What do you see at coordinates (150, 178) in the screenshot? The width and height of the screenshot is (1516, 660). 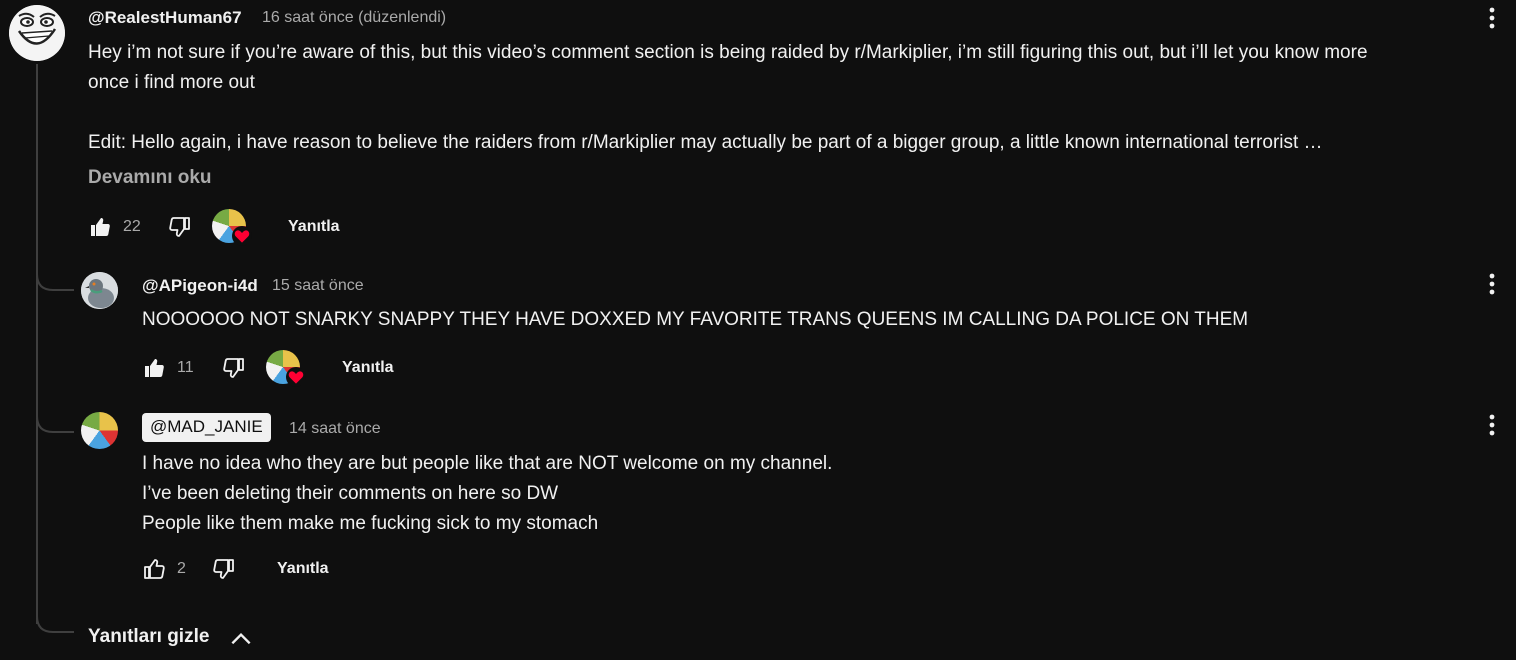 I see `read-more-link: Devamını oku` at bounding box center [150, 178].